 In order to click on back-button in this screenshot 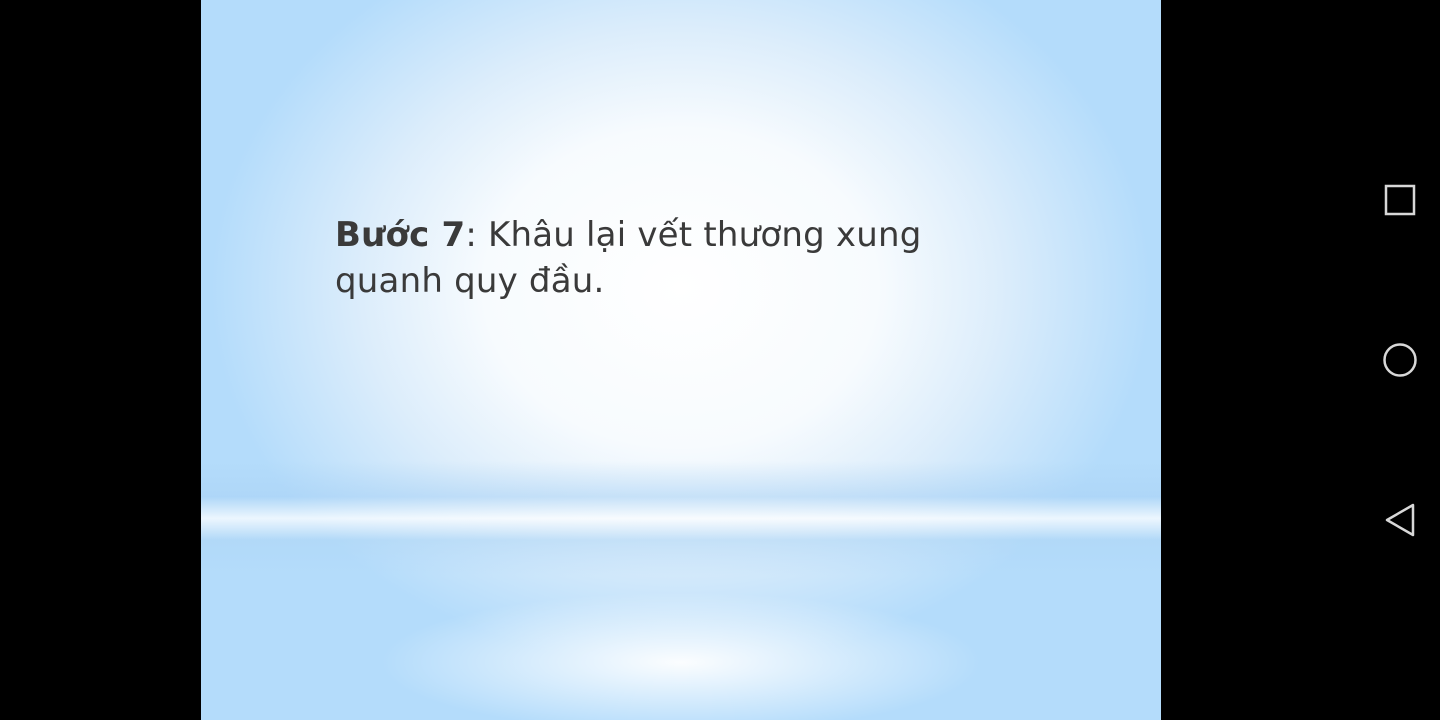, I will do `click(1400, 520)`.